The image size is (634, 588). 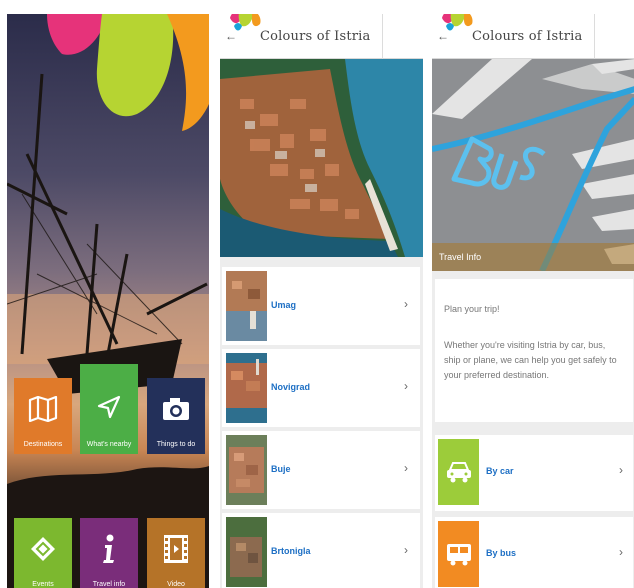 I want to click on tile-travel-info: Travel info, so click(x=109, y=553).